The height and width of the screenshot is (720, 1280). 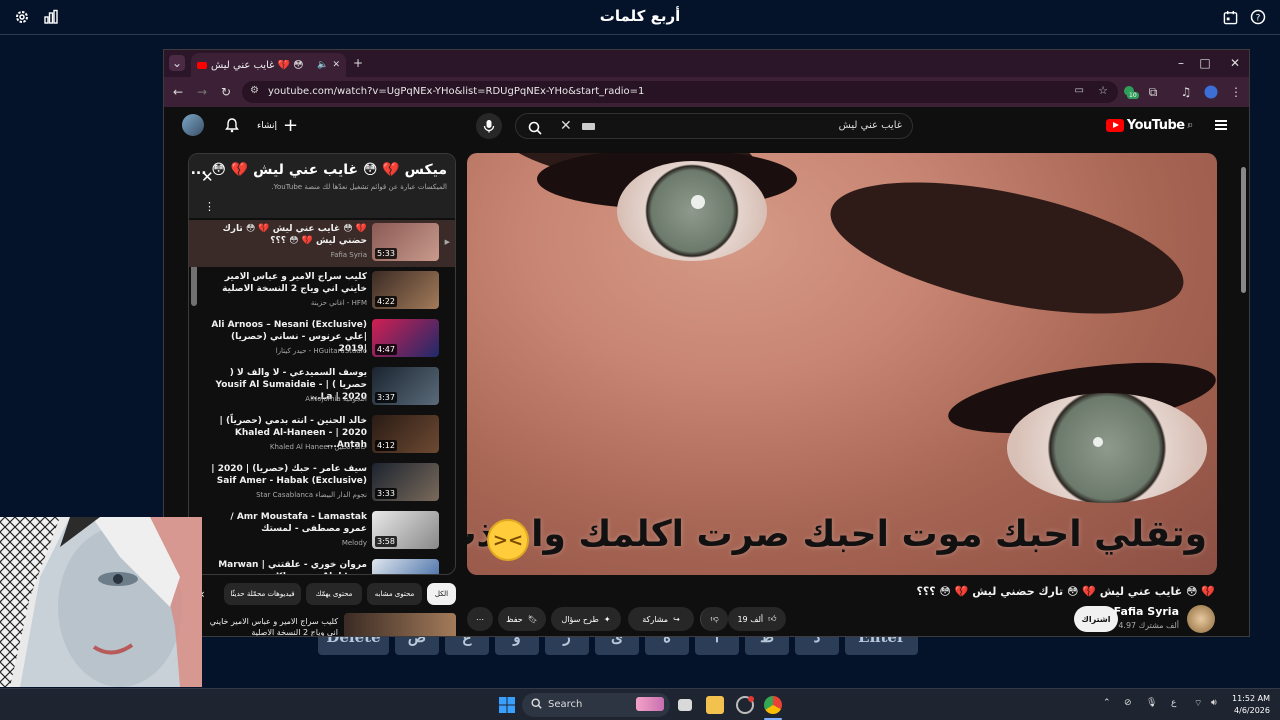 I want to click on puzzle-extensions-icon: ⧉, so click(x=1153, y=92).